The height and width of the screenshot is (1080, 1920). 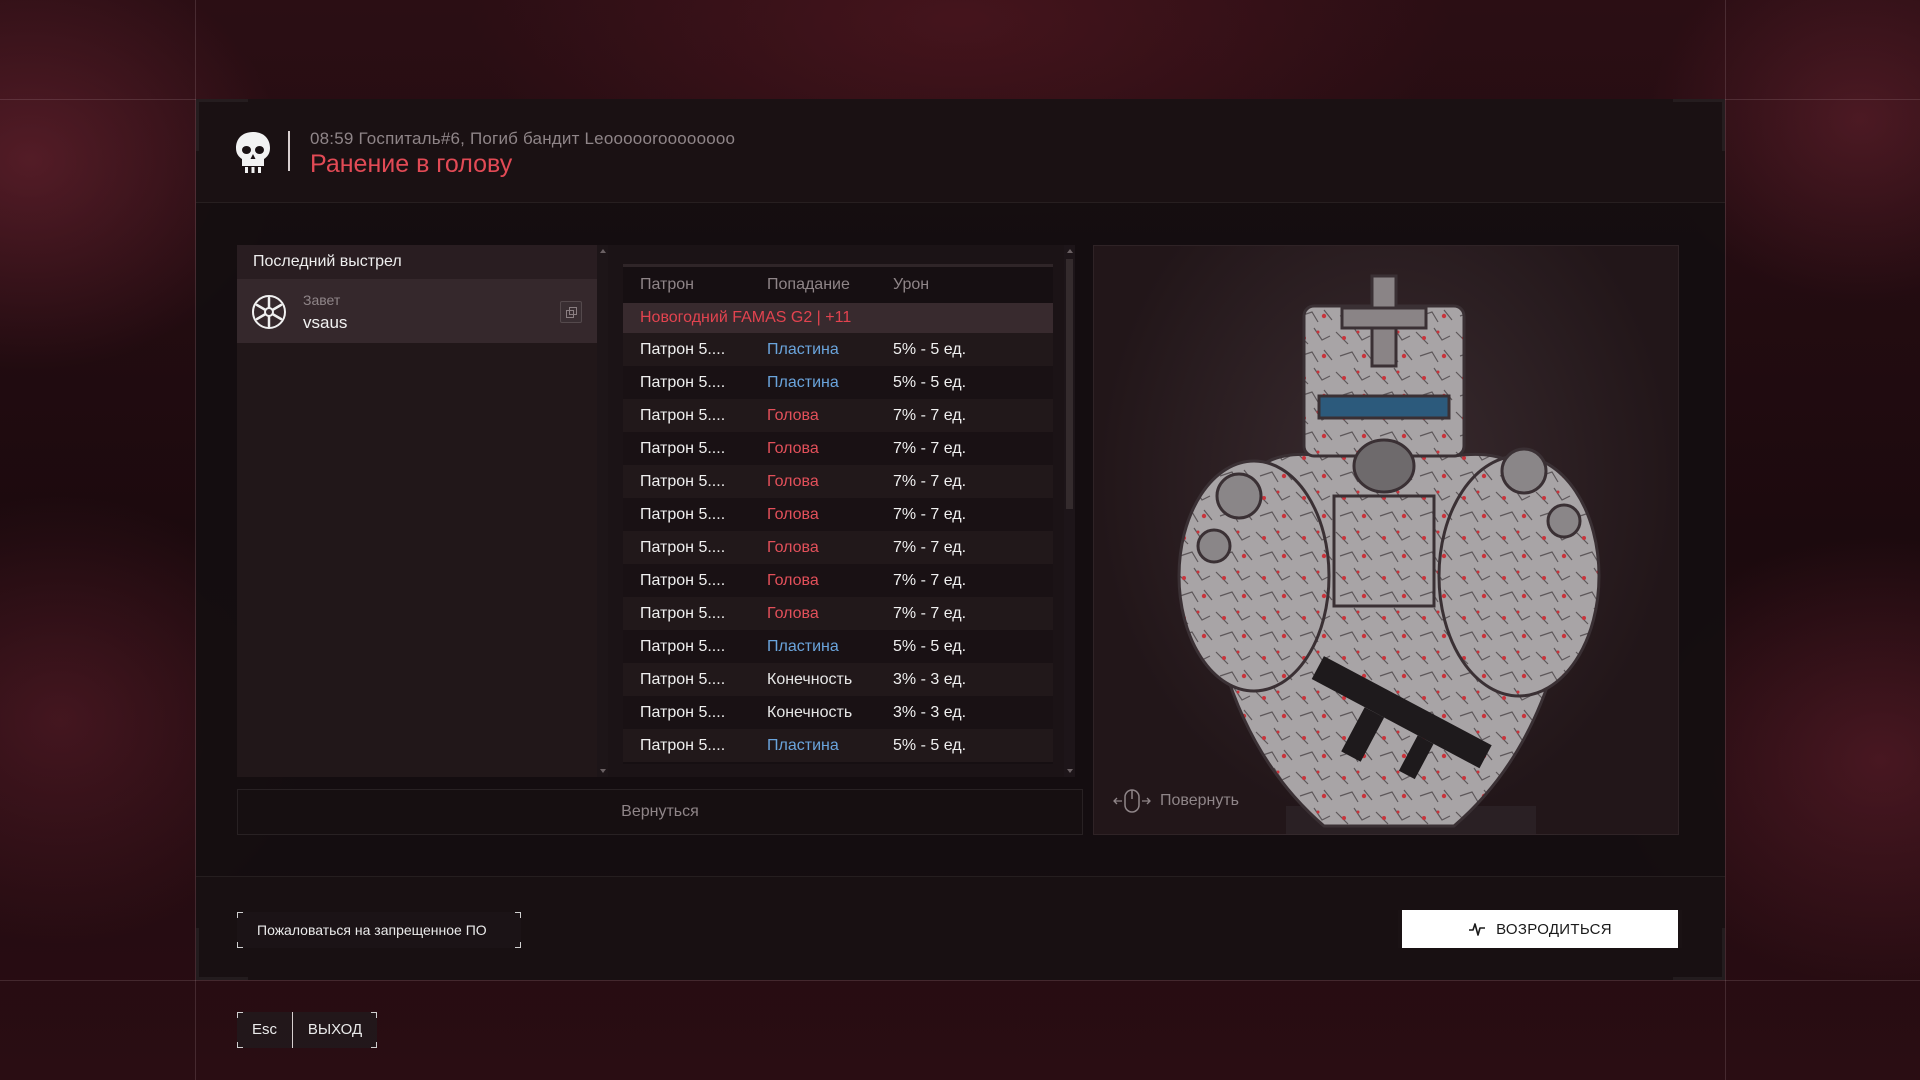 I want to click on column-header-hit: Попадание, so click(x=808, y=284).